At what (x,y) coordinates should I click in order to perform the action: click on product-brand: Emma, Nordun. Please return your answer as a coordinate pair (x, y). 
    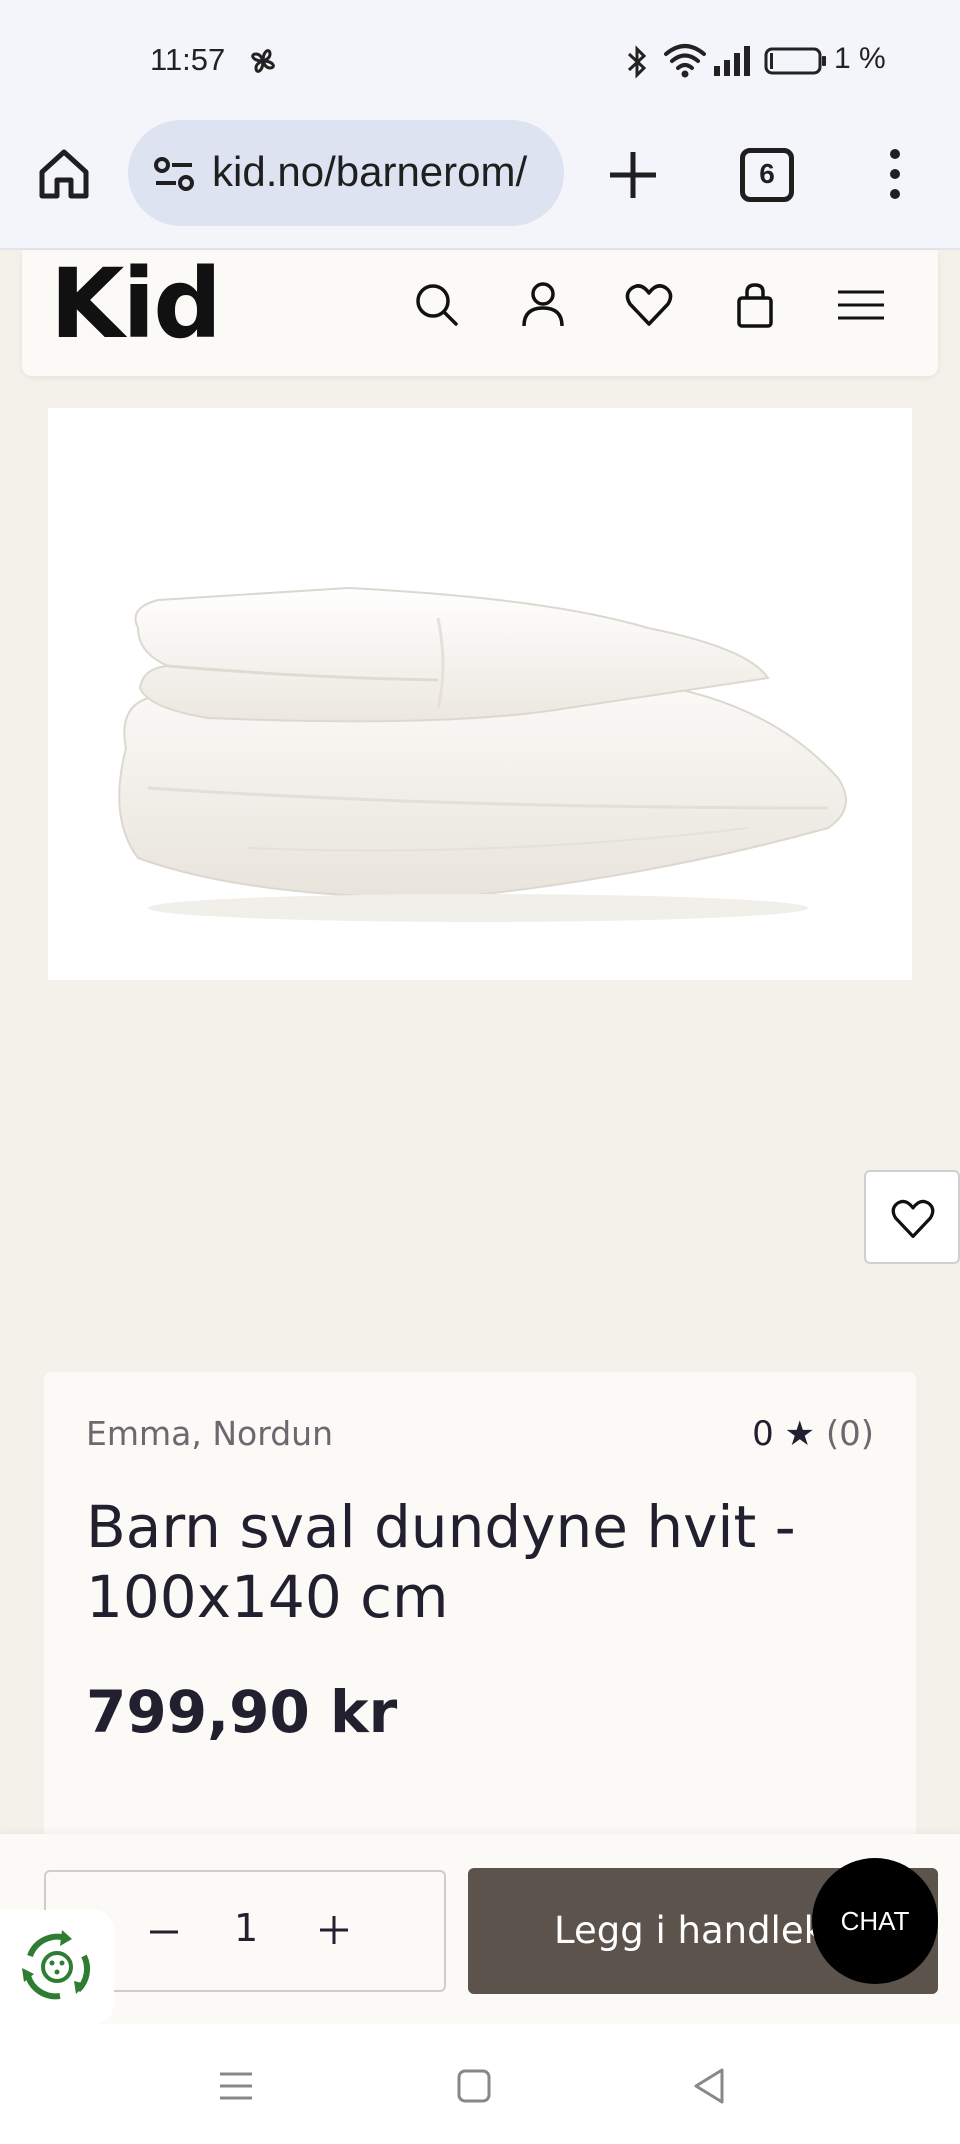
    Looking at the image, I should click on (209, 1433).